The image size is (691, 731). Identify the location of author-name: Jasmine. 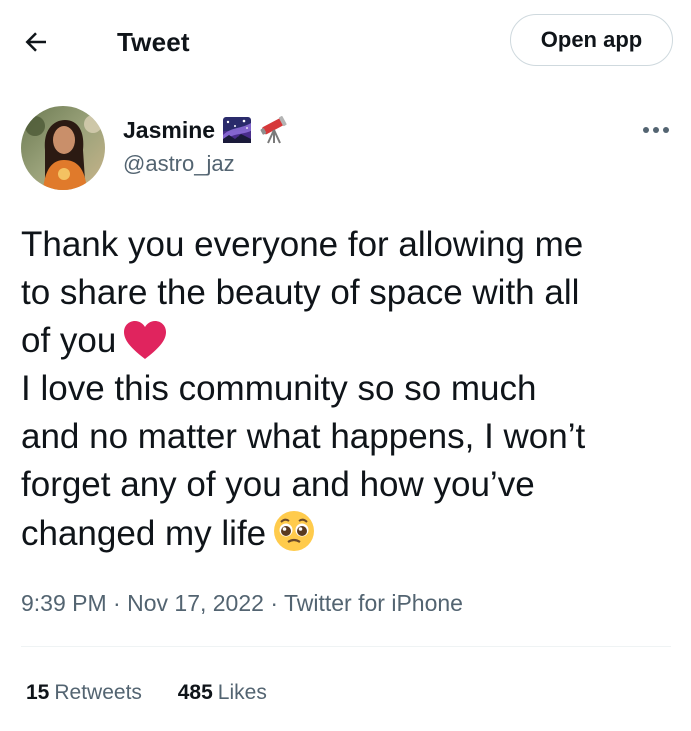
(169, 130).